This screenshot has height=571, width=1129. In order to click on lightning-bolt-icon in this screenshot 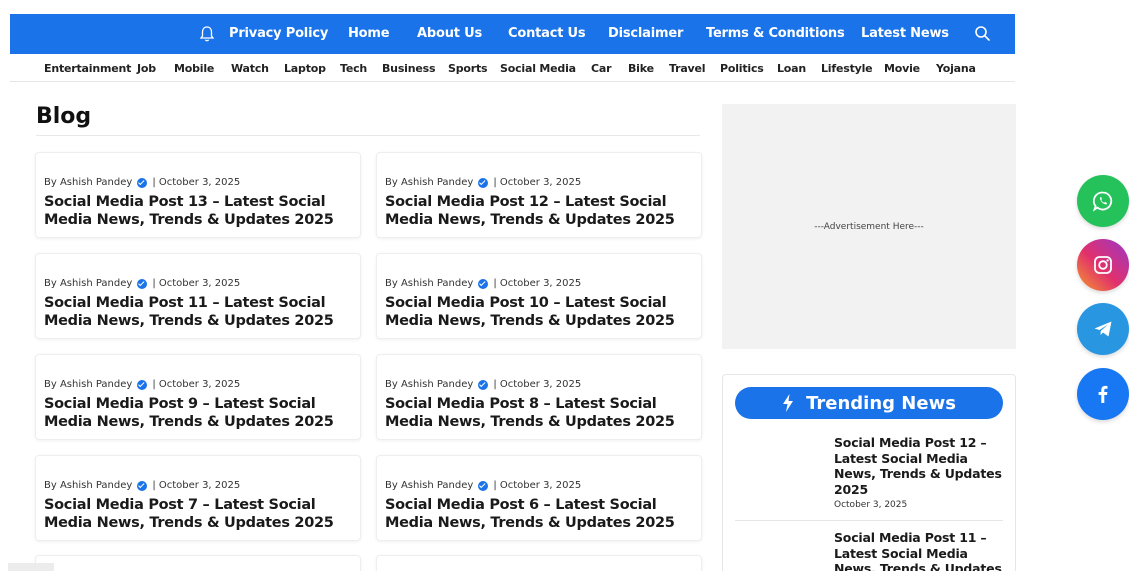, I will do `click(788, 403)`.